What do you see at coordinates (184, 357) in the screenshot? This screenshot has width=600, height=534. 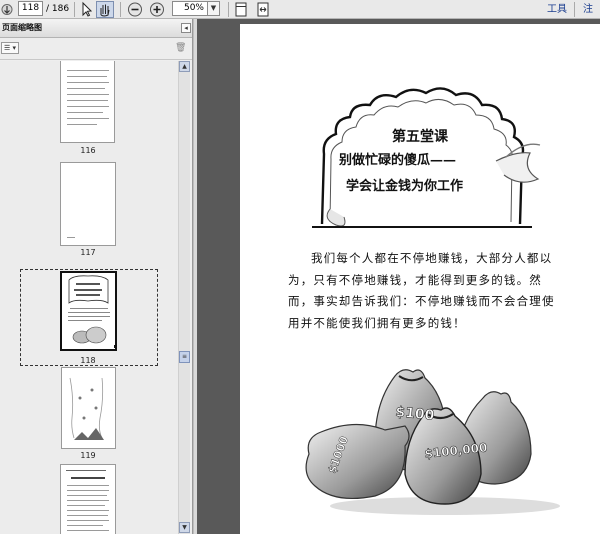 I see `scrollbar-thumb: ≡` at bounding box center [184, 357].